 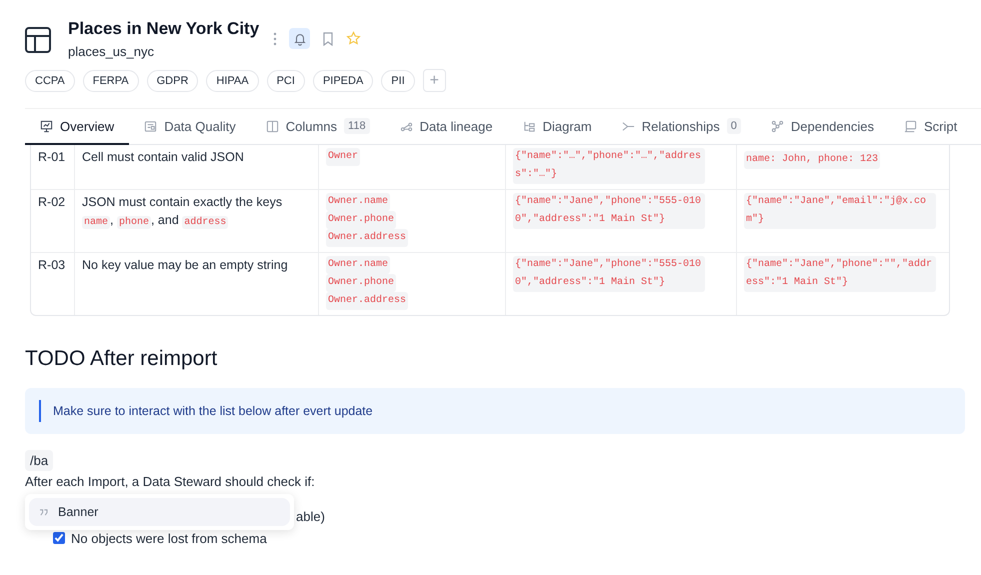 I want to click on page-title: Places in New York City, so click(x=164, y=29).